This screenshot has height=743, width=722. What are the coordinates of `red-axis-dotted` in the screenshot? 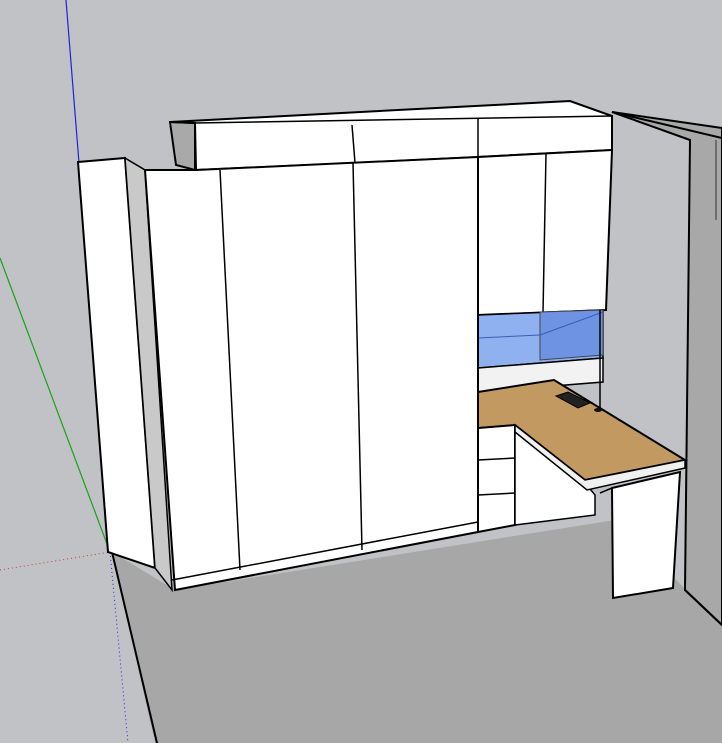 It's located at (55, 561).